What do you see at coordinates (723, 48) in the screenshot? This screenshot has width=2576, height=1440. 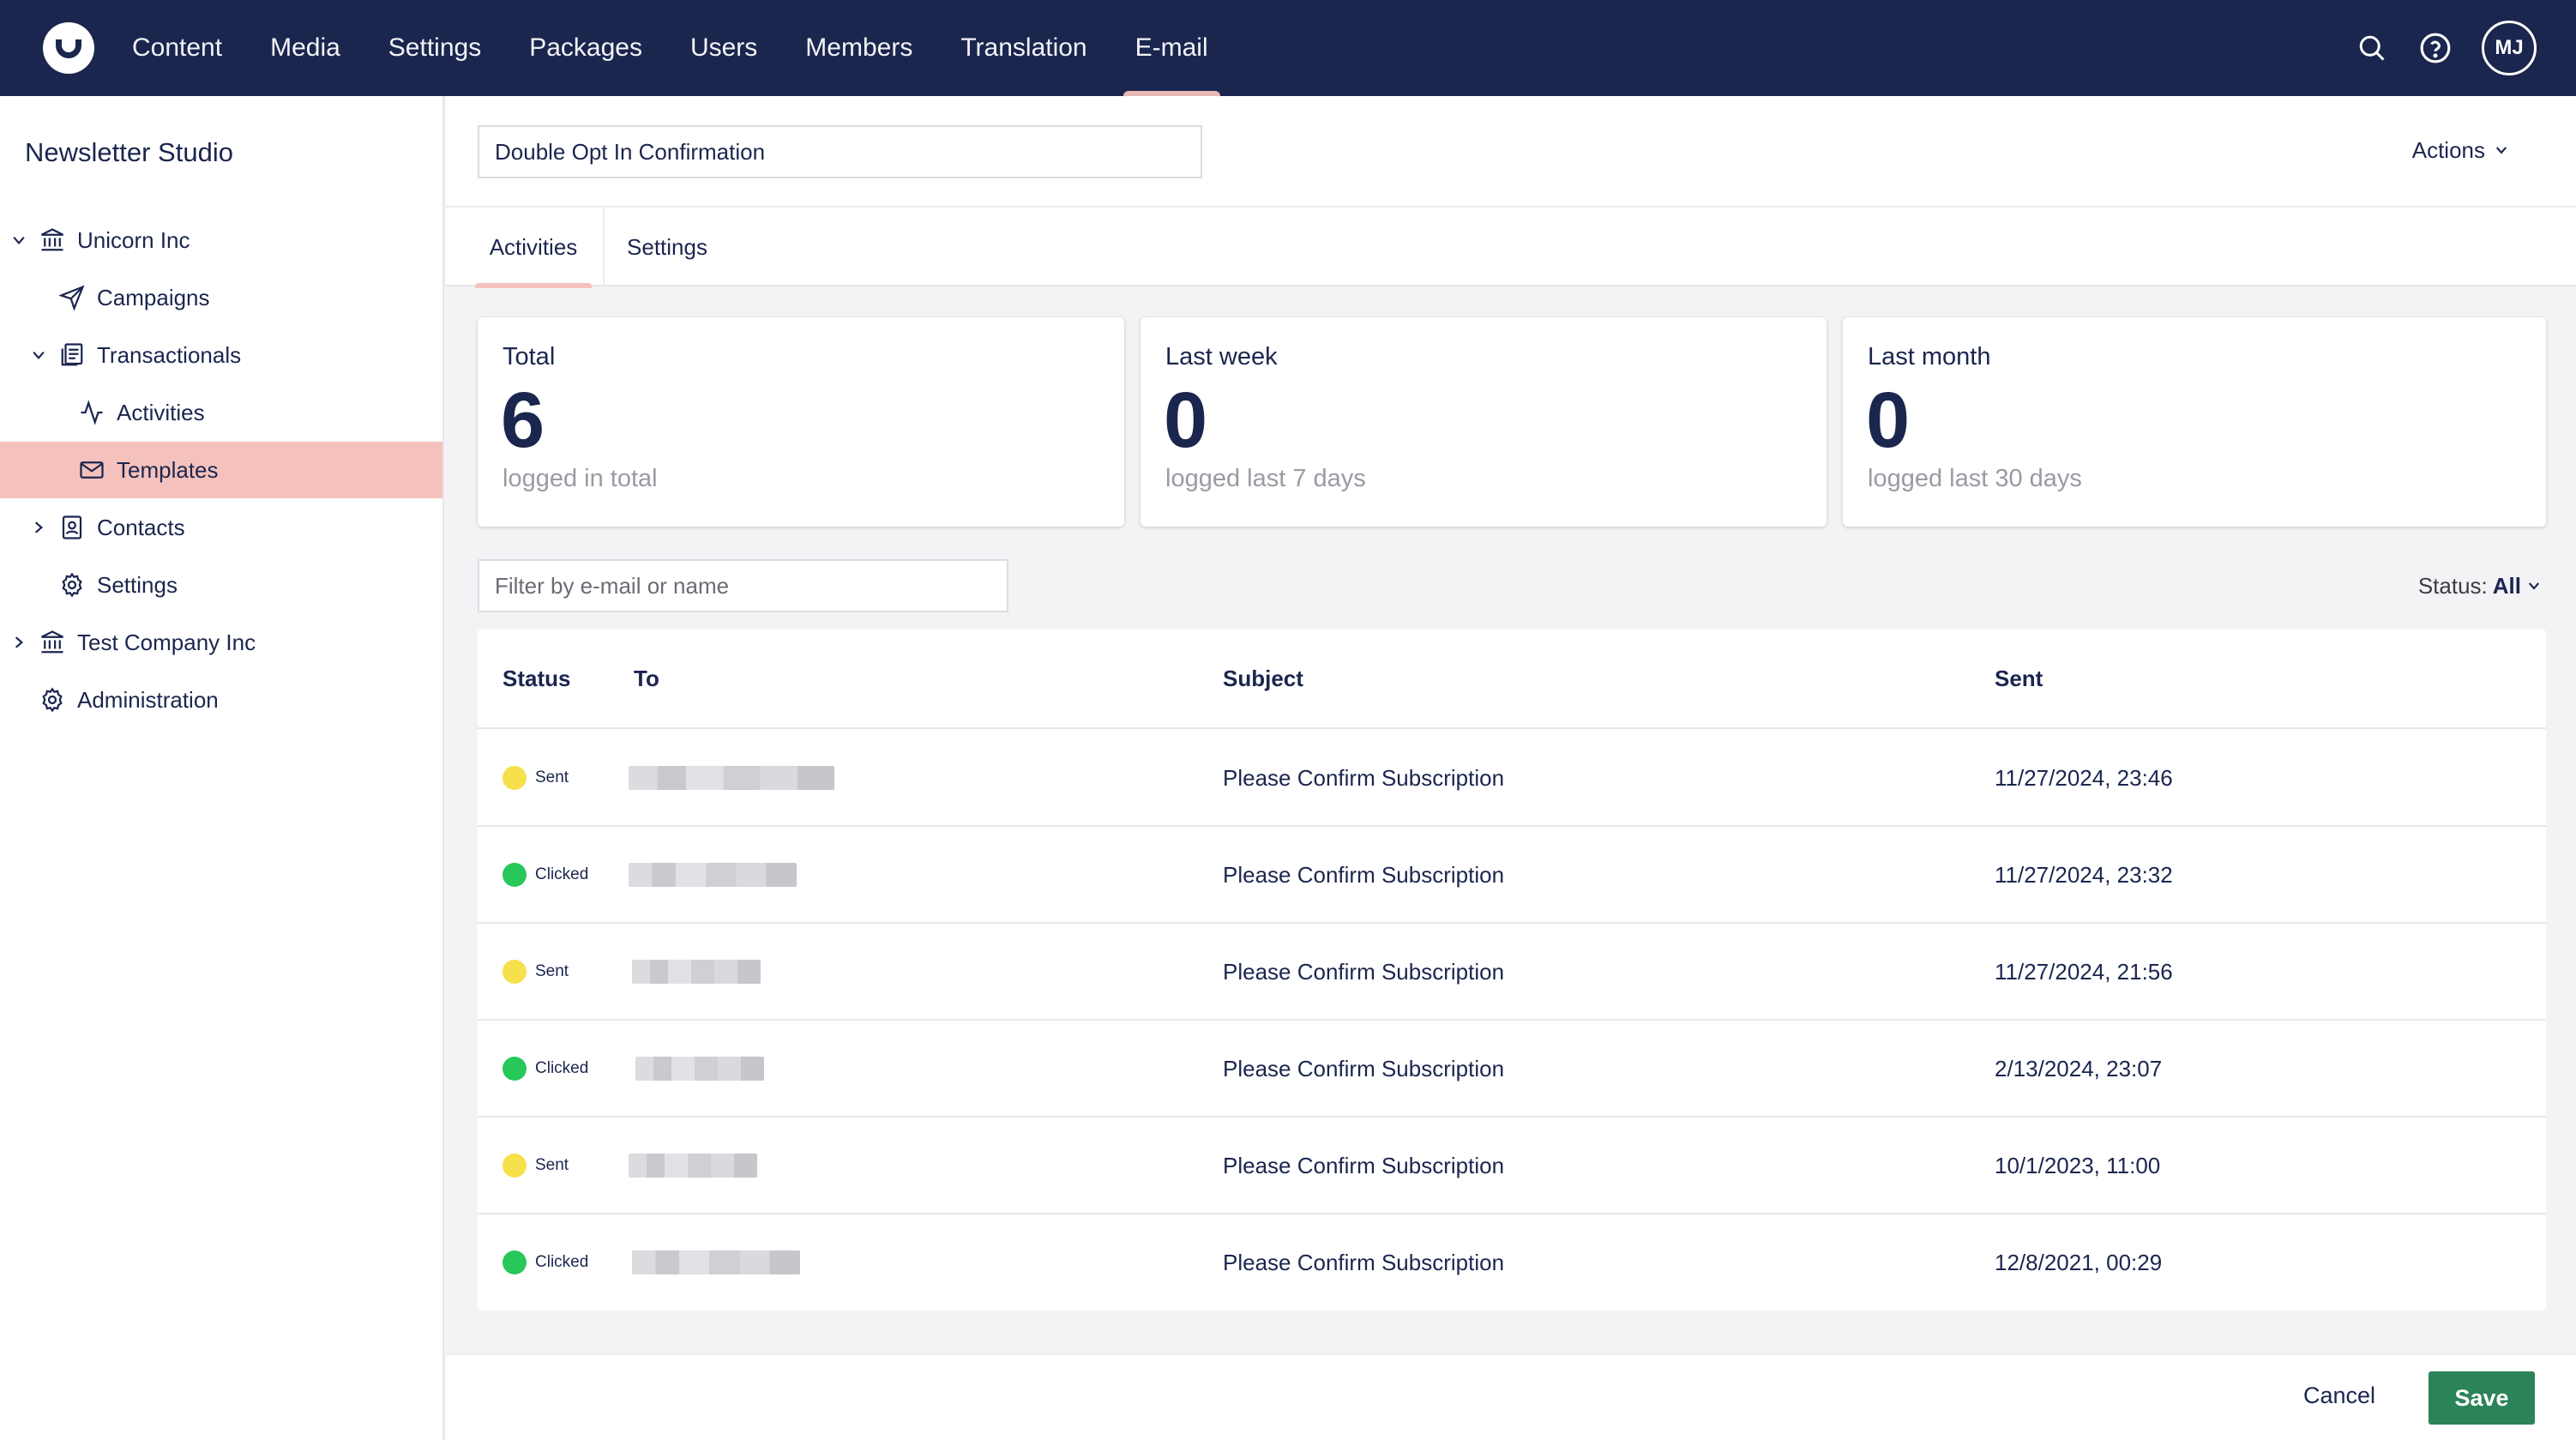 I see `nav-item-users: Users` at bounding box center [723, 48].